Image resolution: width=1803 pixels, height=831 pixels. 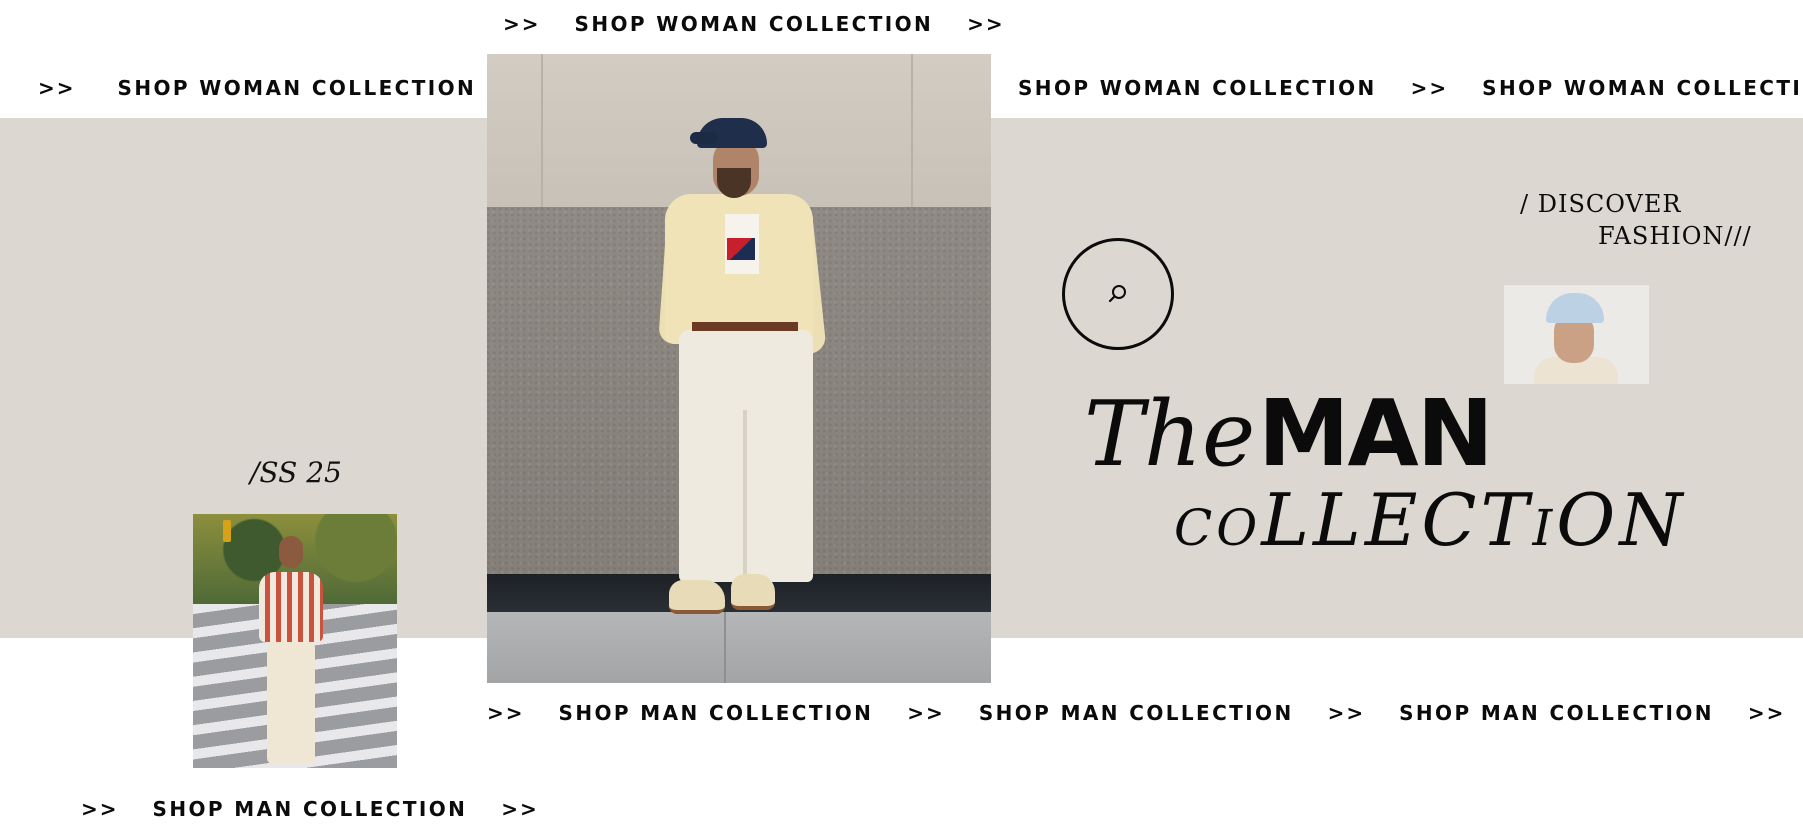 What do you see at coordinates (1601, 204) in the screenshot?
I see `discover-line-1: / DISCOVER` at bounding box center [1601, 204].